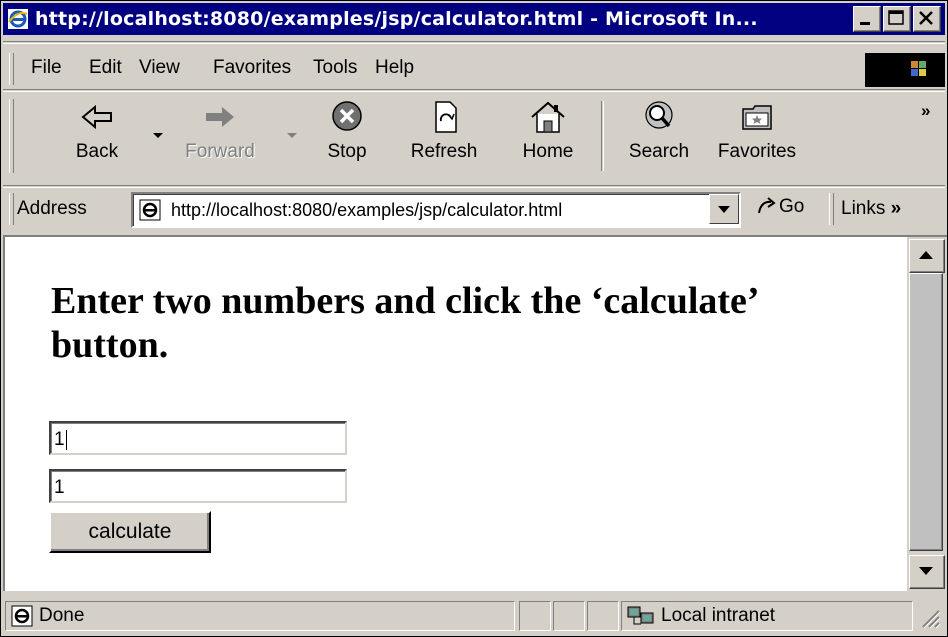 Image resolution: width=948 pixels, height=637 pixels. I want to click on links-more-icon: », so click(896, 208).